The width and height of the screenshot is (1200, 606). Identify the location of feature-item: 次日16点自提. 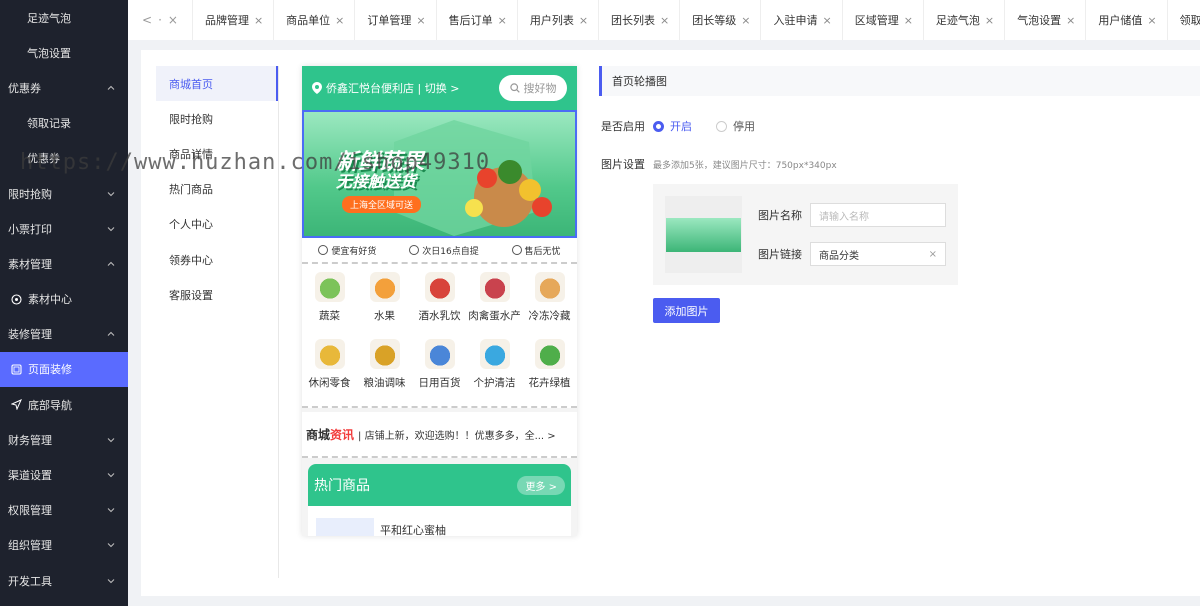
(444, 250).